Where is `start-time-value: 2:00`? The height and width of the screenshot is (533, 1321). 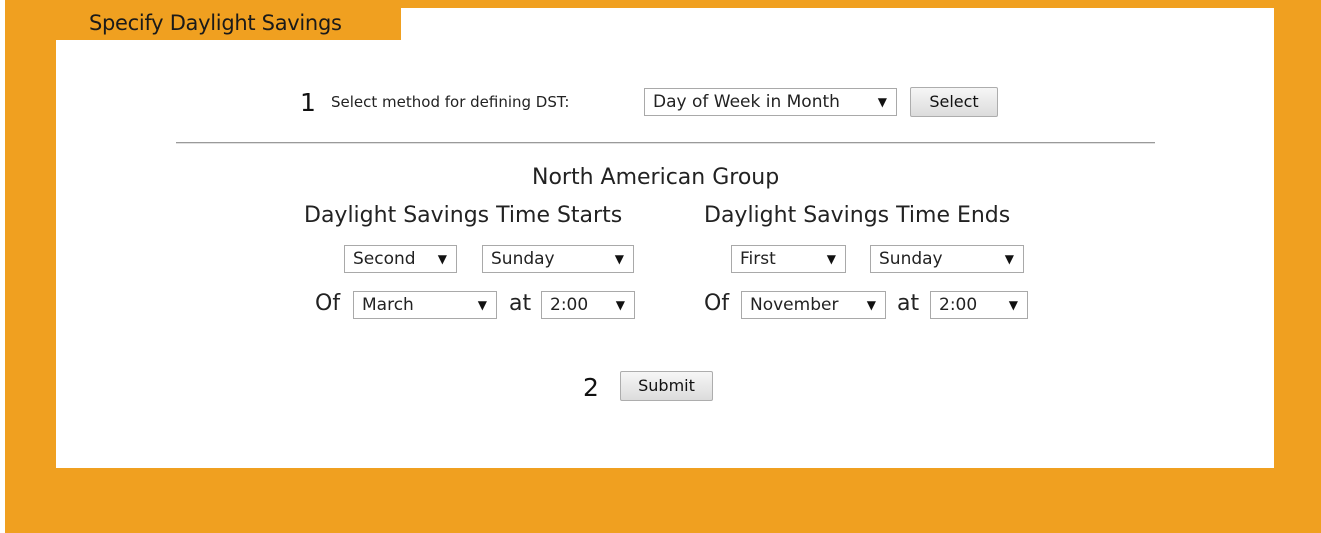 start-time-value: 2:00 is located at coordinates (569, 305).